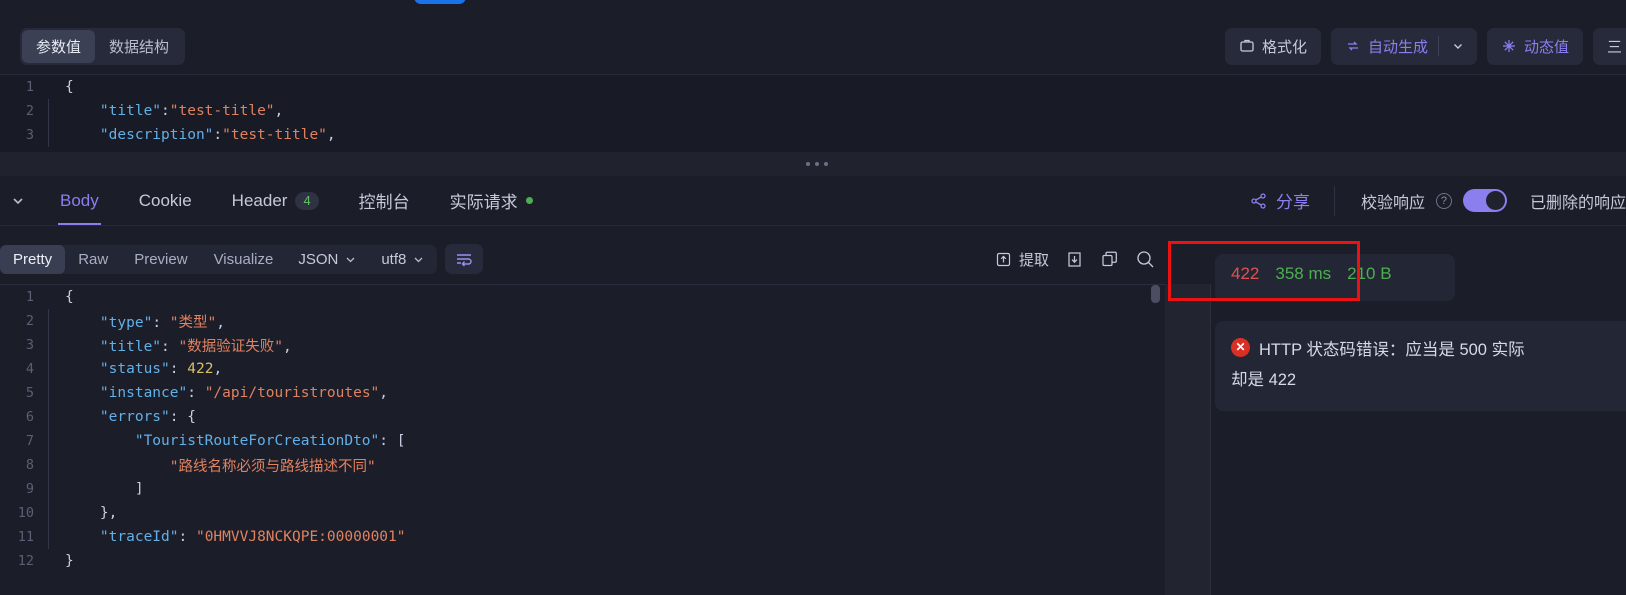 The width and height of the screenshot is (1626, 595). Describe the element at coordinates (1033, 260) in the screenshot. I see `extract-label: 提取` at that location.